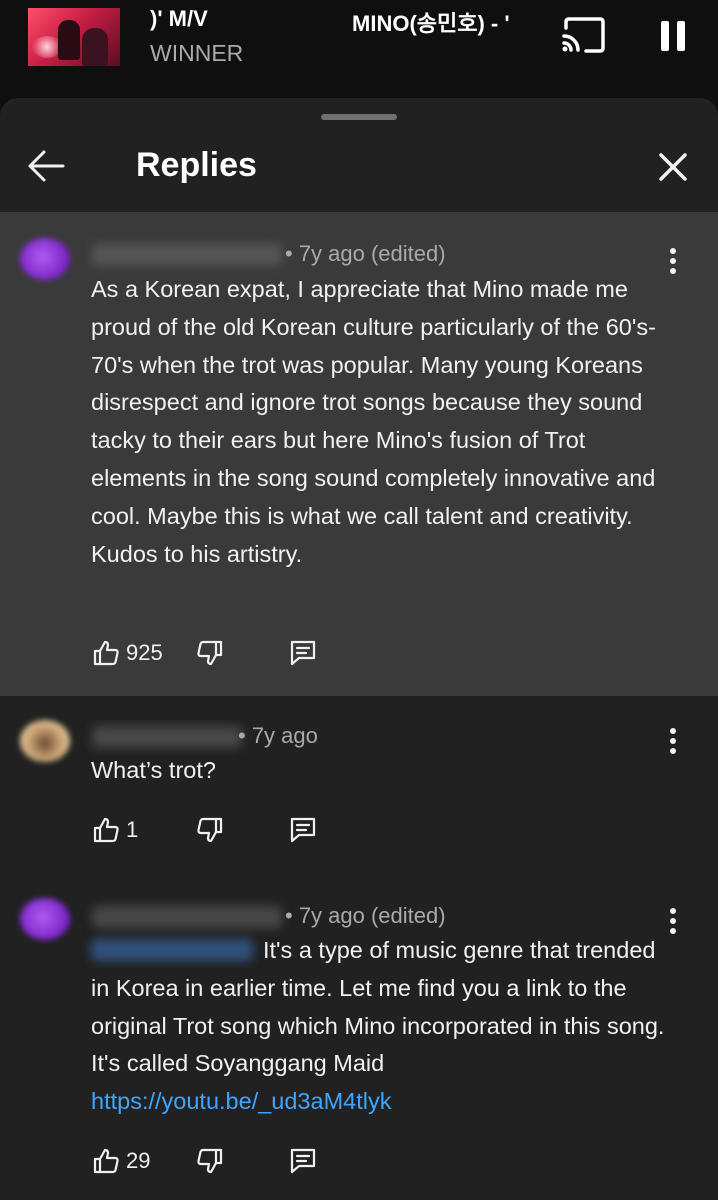 The width and height of the screenshot is (718, 1200). I want to click on like-count: 29, so click(138, 1160).